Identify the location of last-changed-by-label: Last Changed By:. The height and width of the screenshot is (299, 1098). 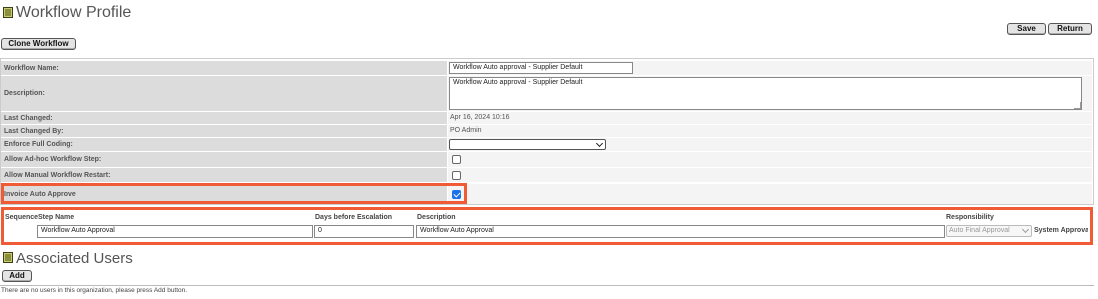
(224, 131).